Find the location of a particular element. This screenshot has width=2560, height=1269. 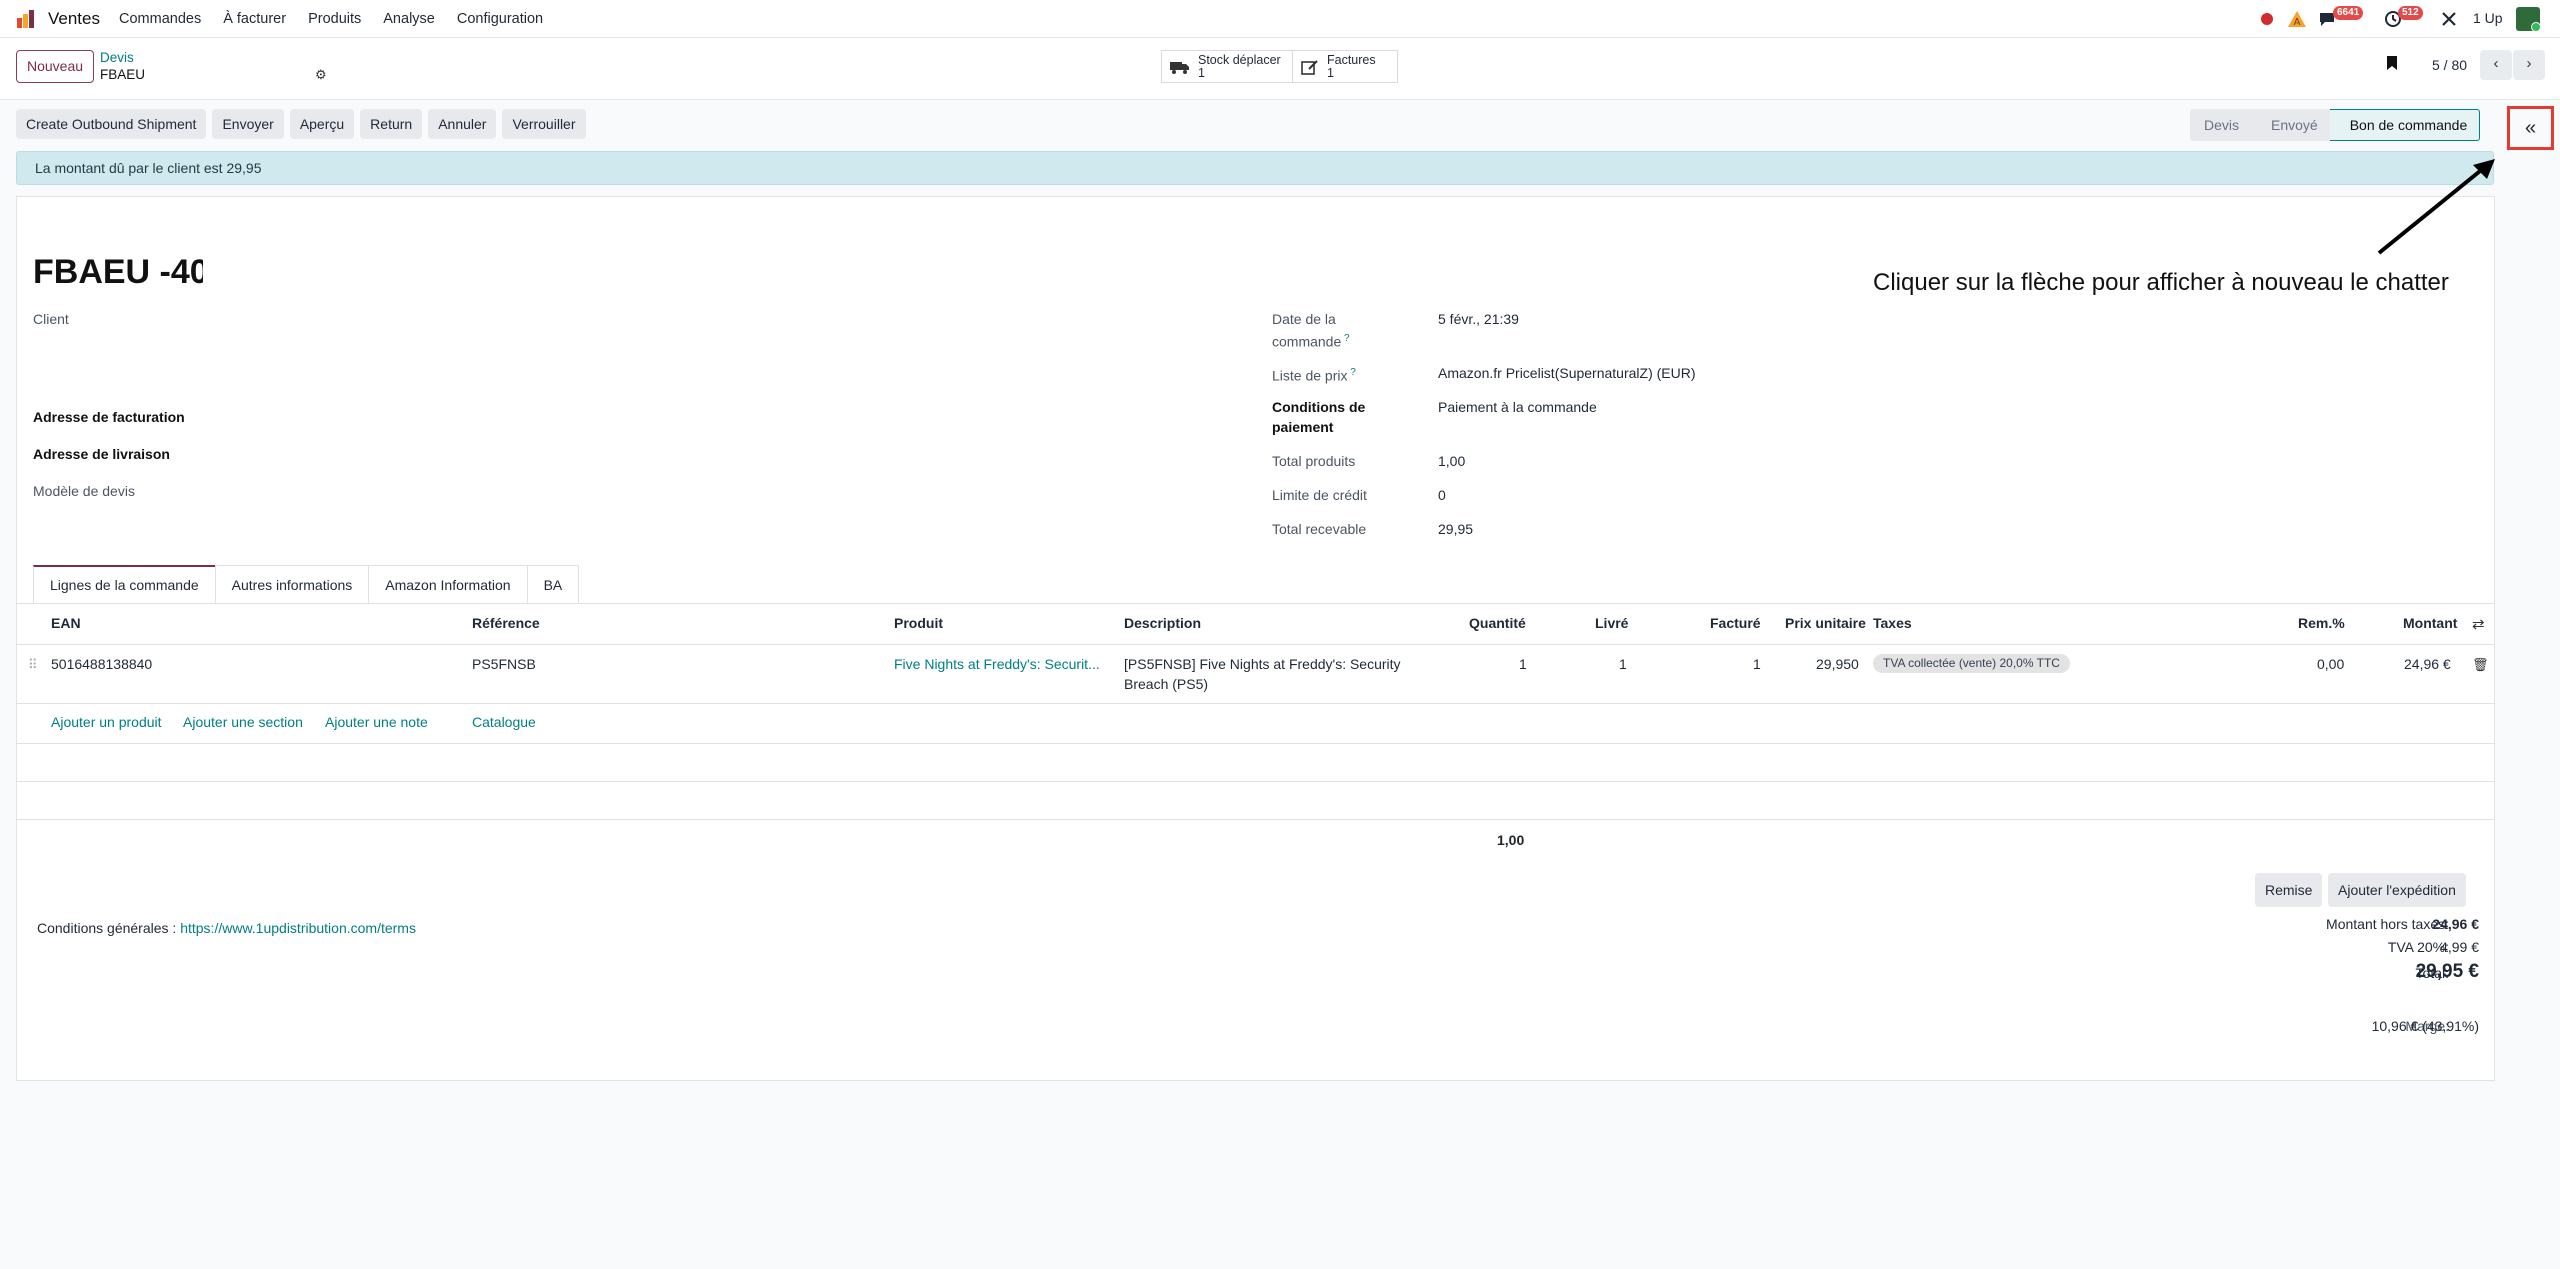

sales-app-icon is located at coordinates (26, 19).